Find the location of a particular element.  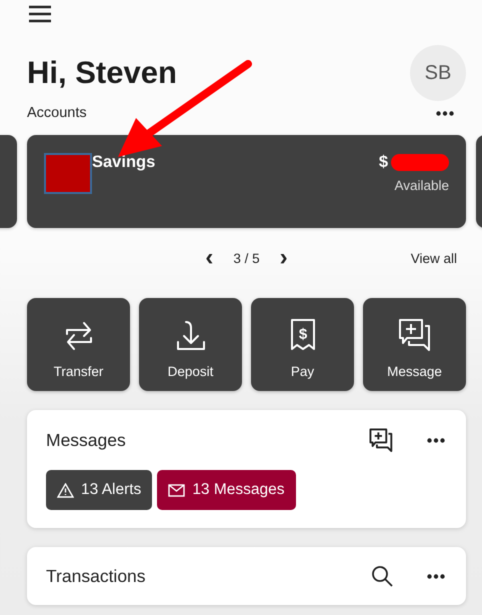

greeting-heading: Hi, Steven is located at coordinates (102, 73).